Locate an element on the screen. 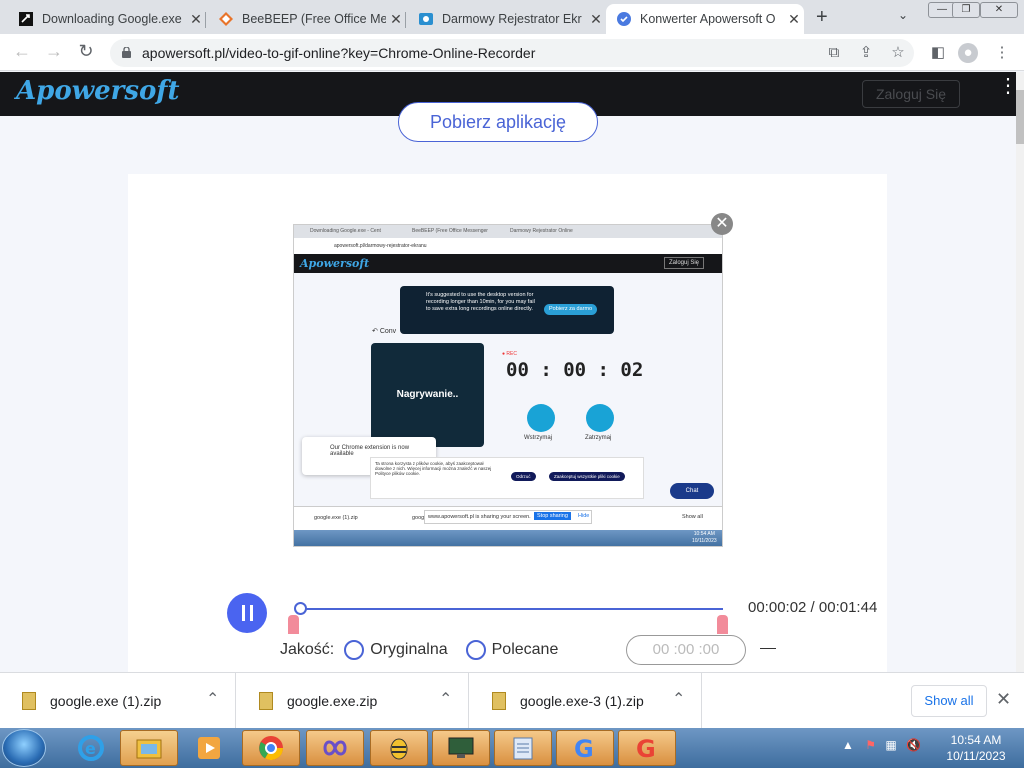 This screenshot has height=768, width=1024. beebeep-icon is located at coordinates (226, 19).